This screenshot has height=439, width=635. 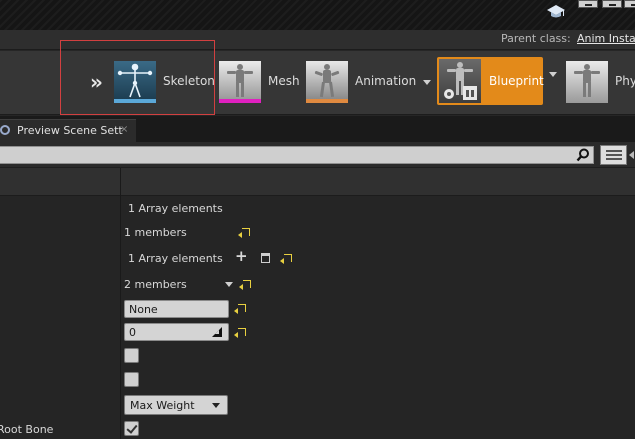 I want to click on animation-dropdown-arrow-icon, so click(x=427, y=82).